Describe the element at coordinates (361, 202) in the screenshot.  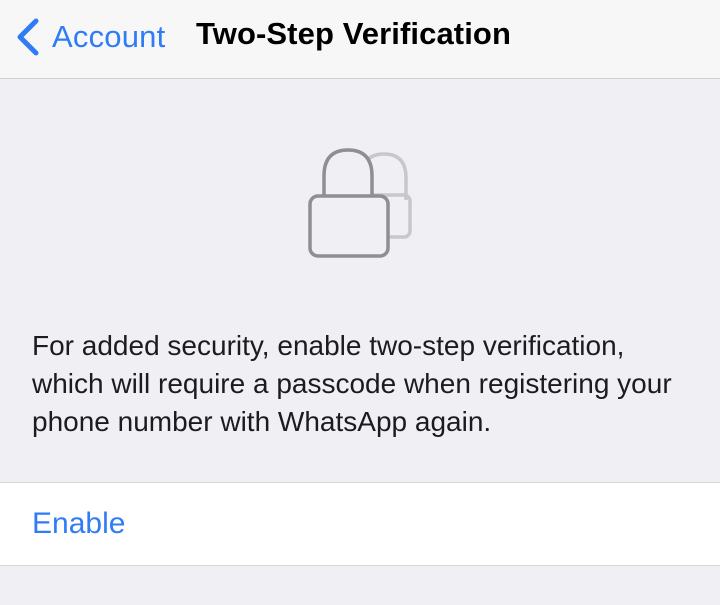
I see `lock-stack-icon` at that location.